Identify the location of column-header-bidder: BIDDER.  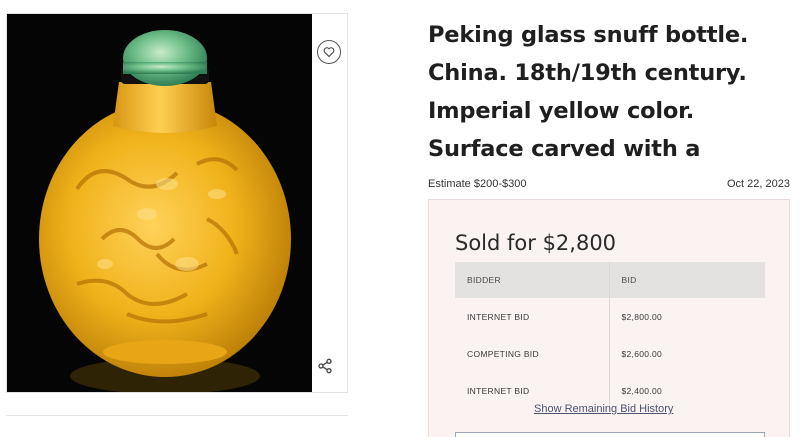
(532, 280).